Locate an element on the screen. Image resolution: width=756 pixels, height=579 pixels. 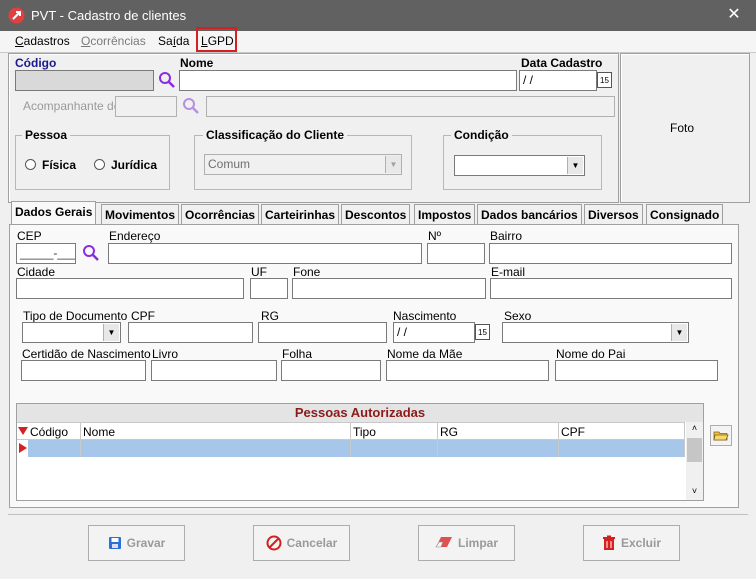
bairro-field is located at coordinates (610, 253).